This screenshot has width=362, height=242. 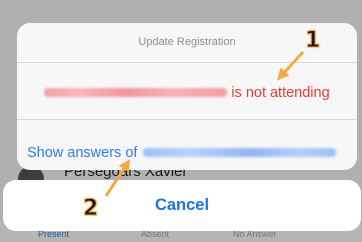 I want to click on show-answers-label: Show answers of, so click(x=82, y=152).